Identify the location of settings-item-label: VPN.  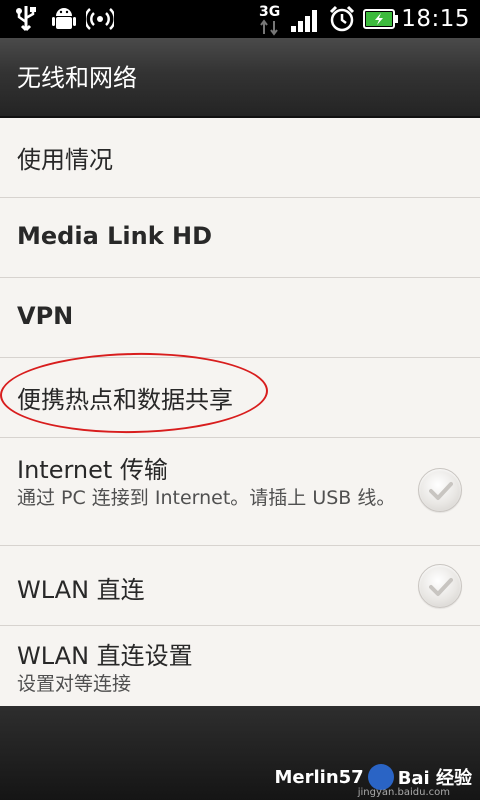
(45, 316).